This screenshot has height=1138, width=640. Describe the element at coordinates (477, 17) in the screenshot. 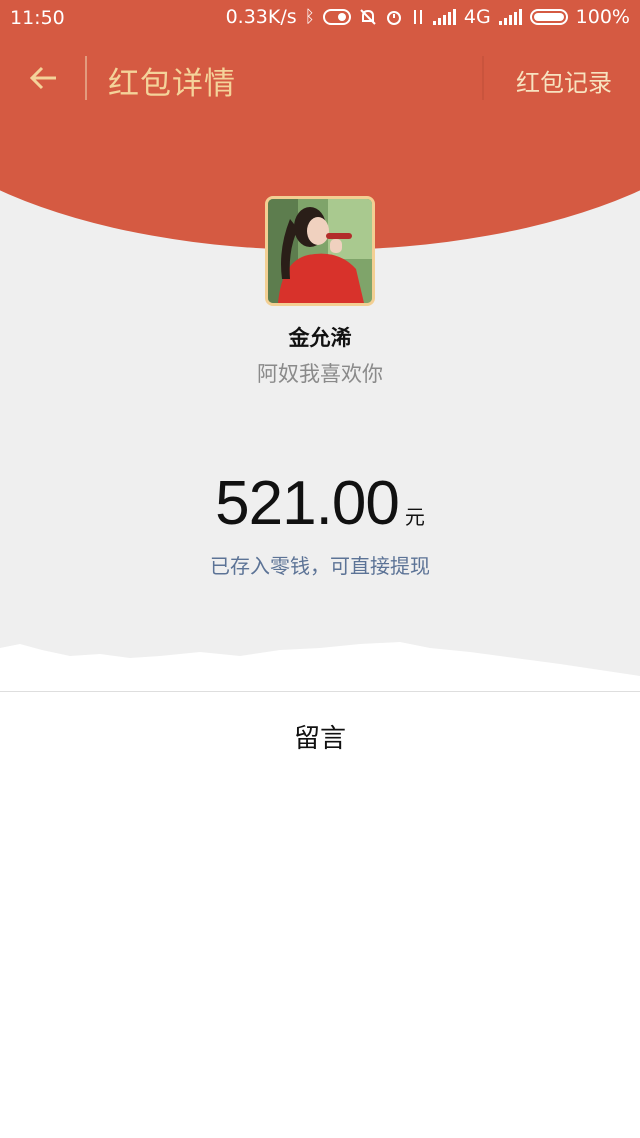

I see `network-type: 4G` at that location.